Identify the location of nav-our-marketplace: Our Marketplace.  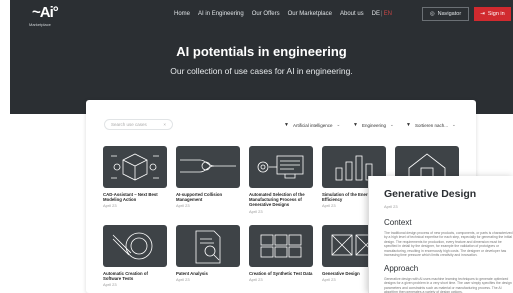
(310, 14).